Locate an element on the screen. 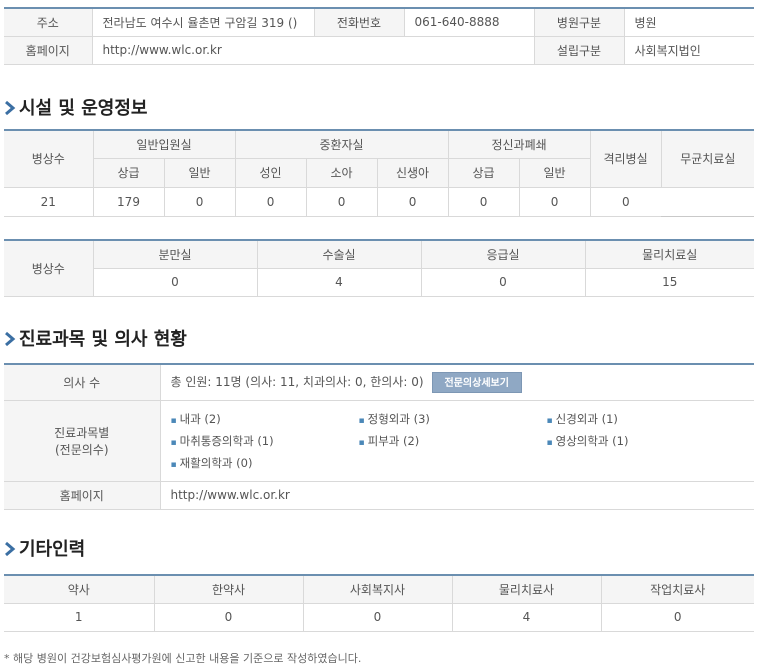 This screenshot has width=758, height=667. facility-section-title: 시설 및 운영정보 is located at coordinates (75, 109).